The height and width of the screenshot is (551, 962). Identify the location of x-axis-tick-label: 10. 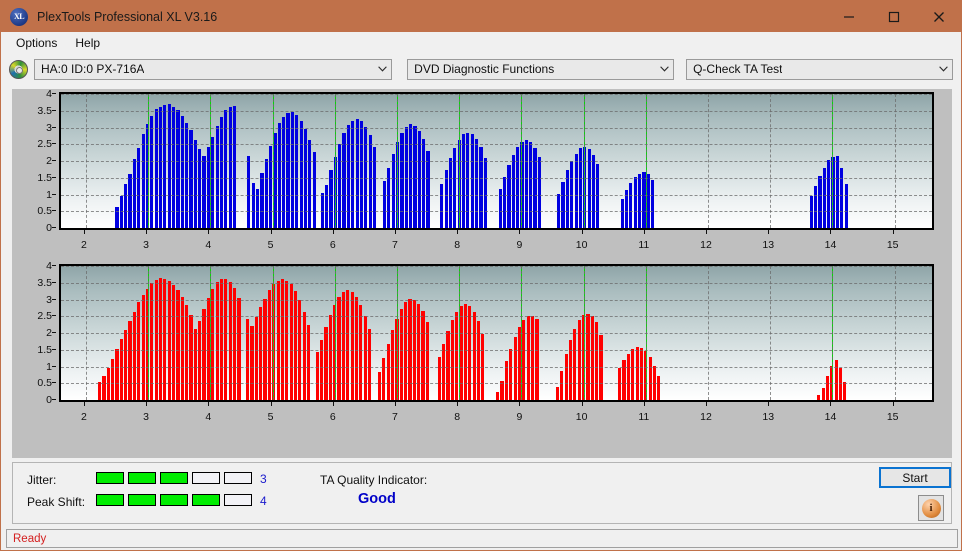
(581, 417).